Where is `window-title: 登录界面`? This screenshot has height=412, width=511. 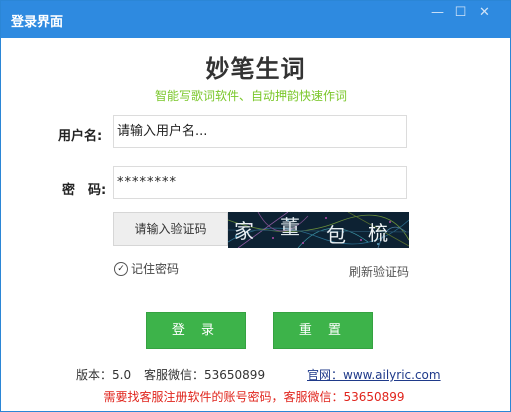
window-title: 登录界面 is located at coordinates (37, 22).